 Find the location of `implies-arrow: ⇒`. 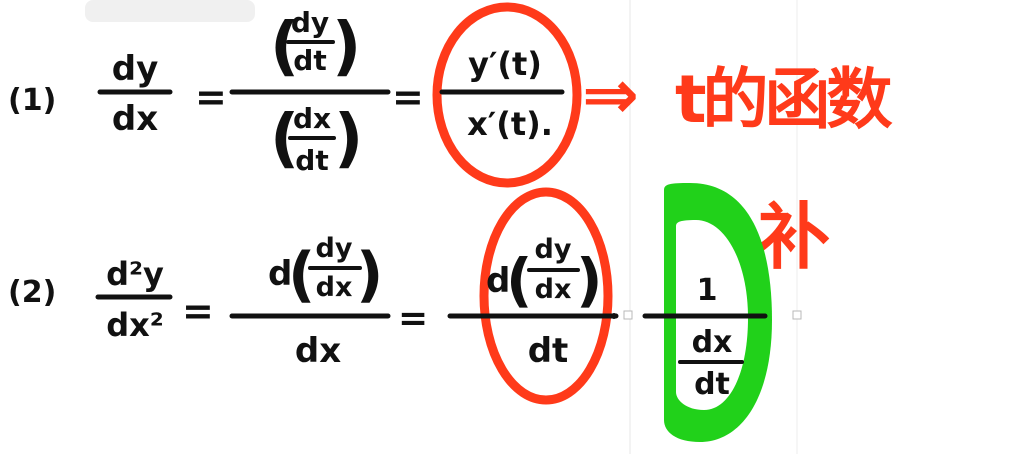

implies-arrow: ⇒ is located at coordinates (610, 95).